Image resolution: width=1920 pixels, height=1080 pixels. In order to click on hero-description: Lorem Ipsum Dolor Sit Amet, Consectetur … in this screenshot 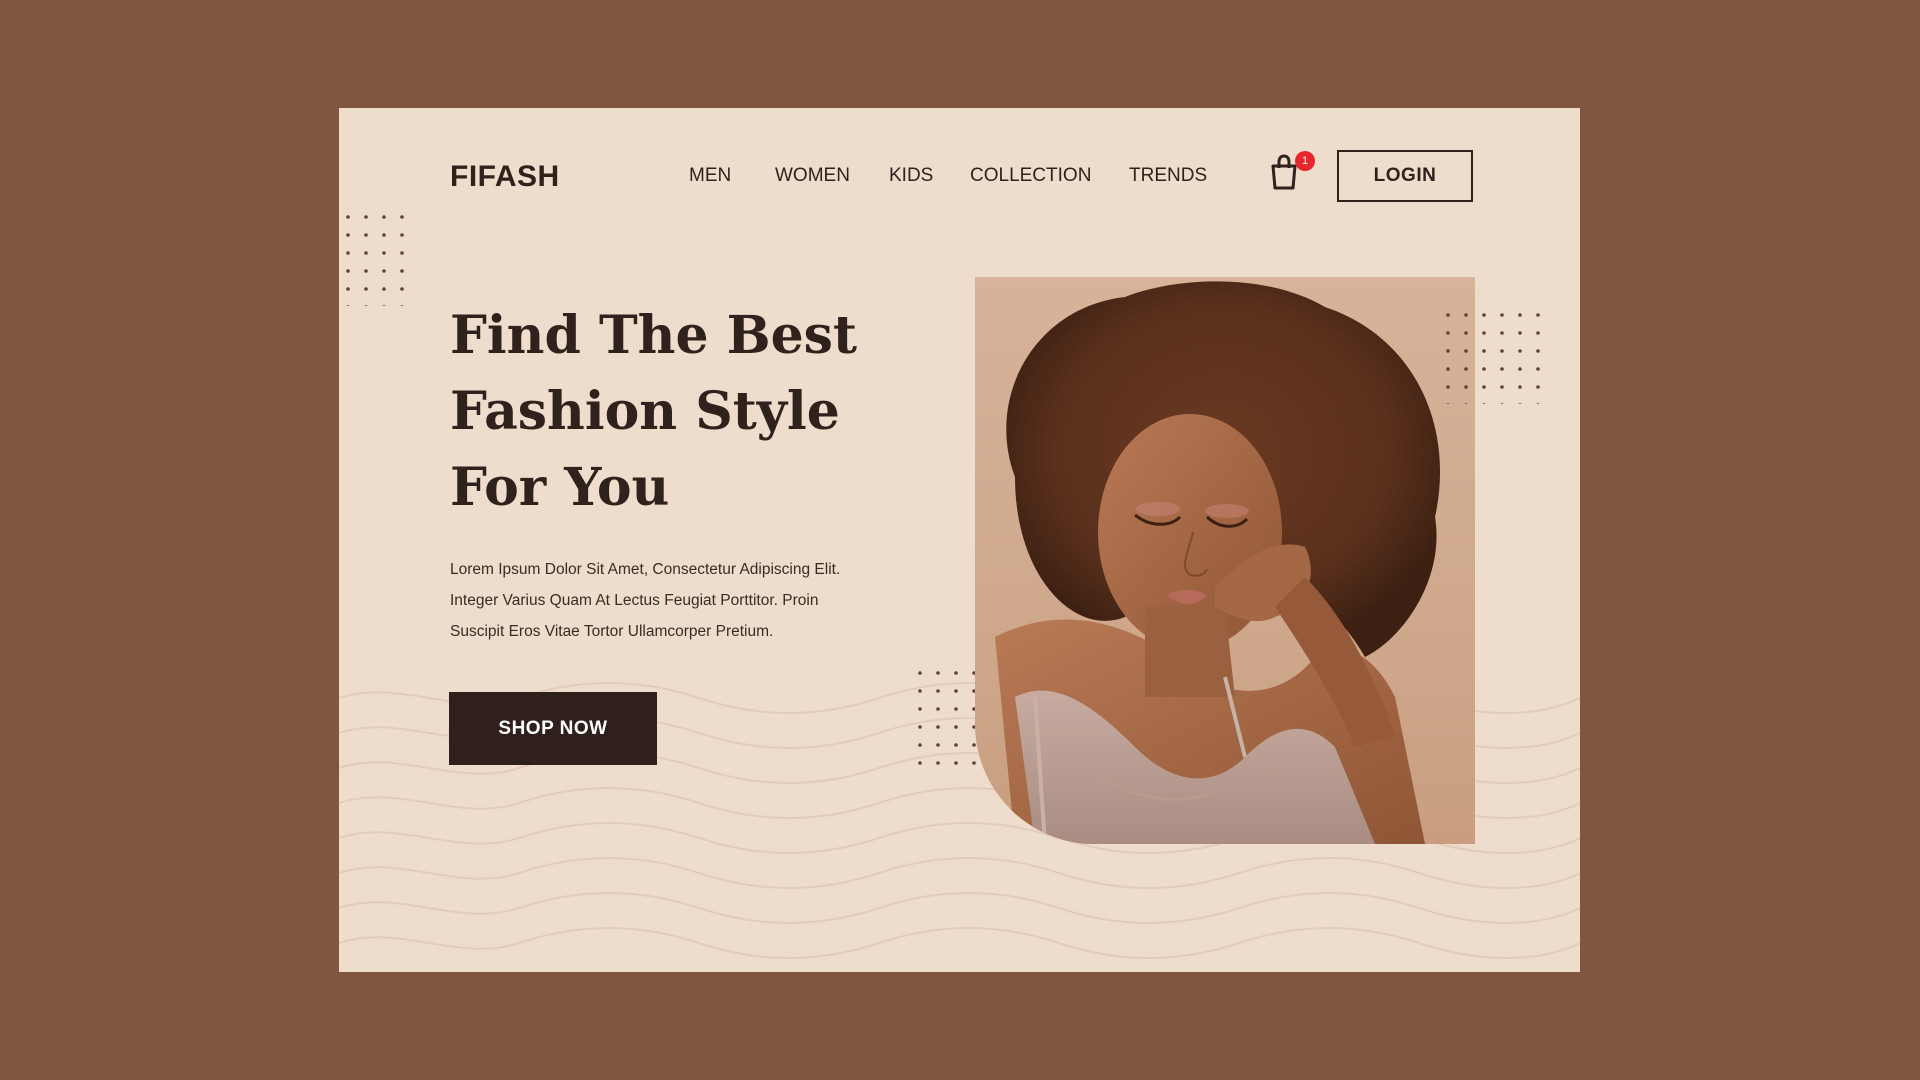, I will do `click(680, 600)`.